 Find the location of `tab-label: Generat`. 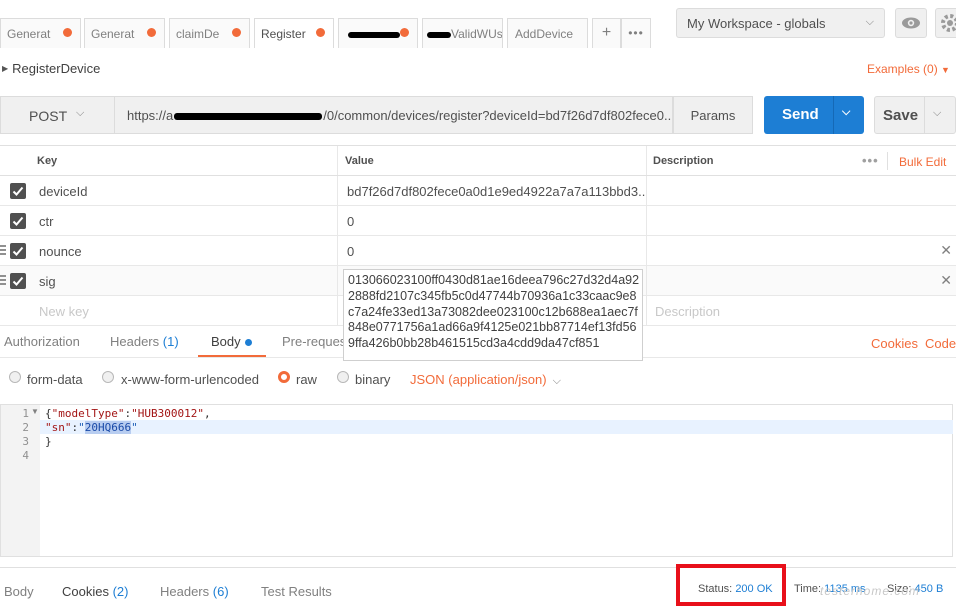

tab-label: Generat is located at coordinates (29, 34).